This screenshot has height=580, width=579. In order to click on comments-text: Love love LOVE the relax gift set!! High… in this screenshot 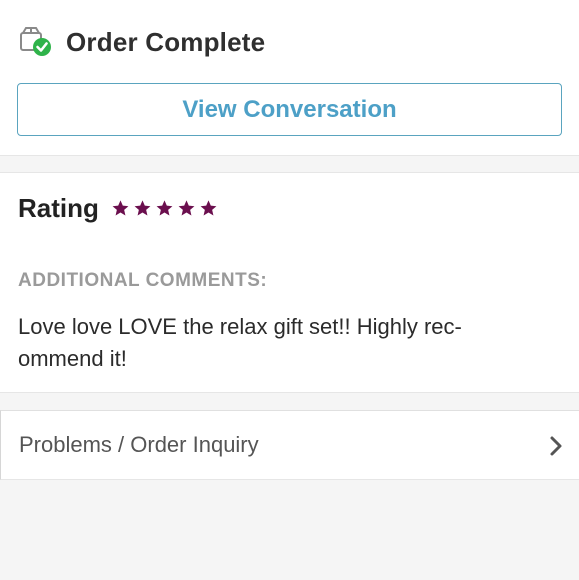, I will do `click(240, 342)`.